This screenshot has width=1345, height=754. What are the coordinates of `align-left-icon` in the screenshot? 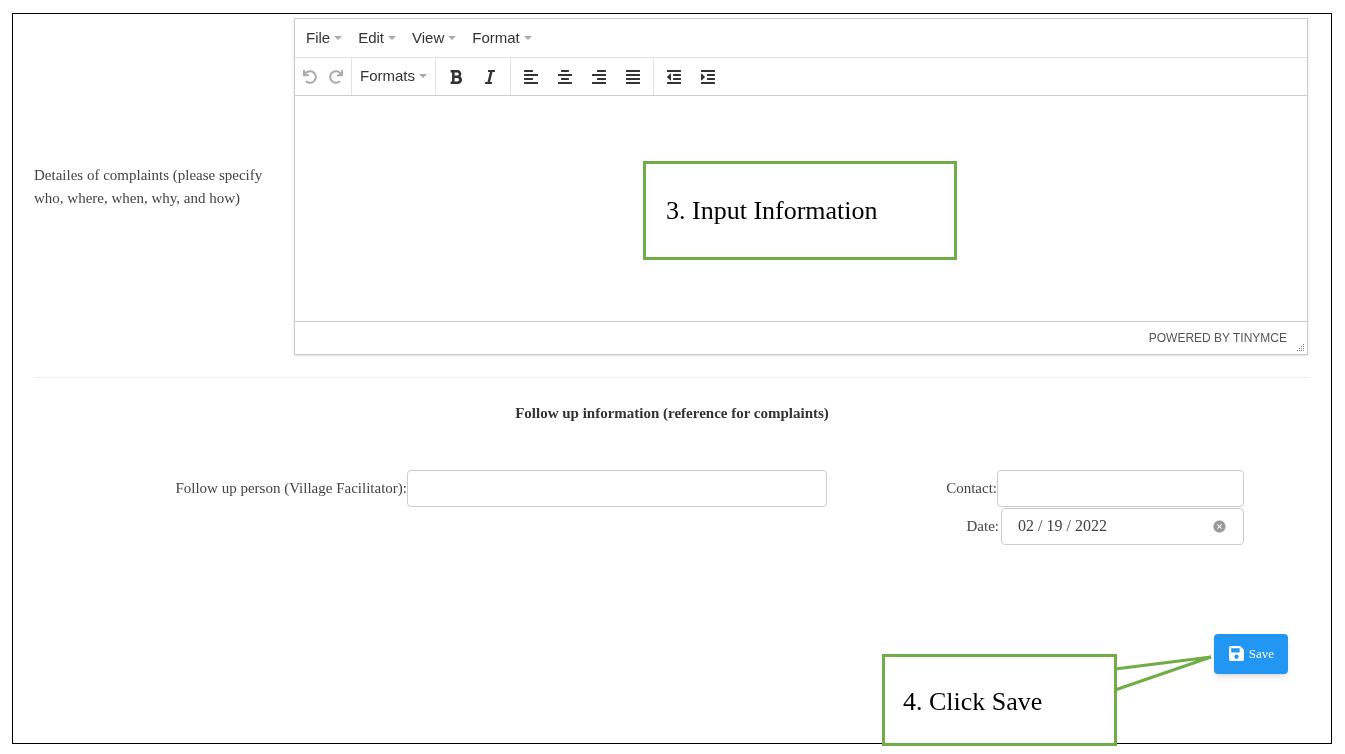 It's located at (531, 76).